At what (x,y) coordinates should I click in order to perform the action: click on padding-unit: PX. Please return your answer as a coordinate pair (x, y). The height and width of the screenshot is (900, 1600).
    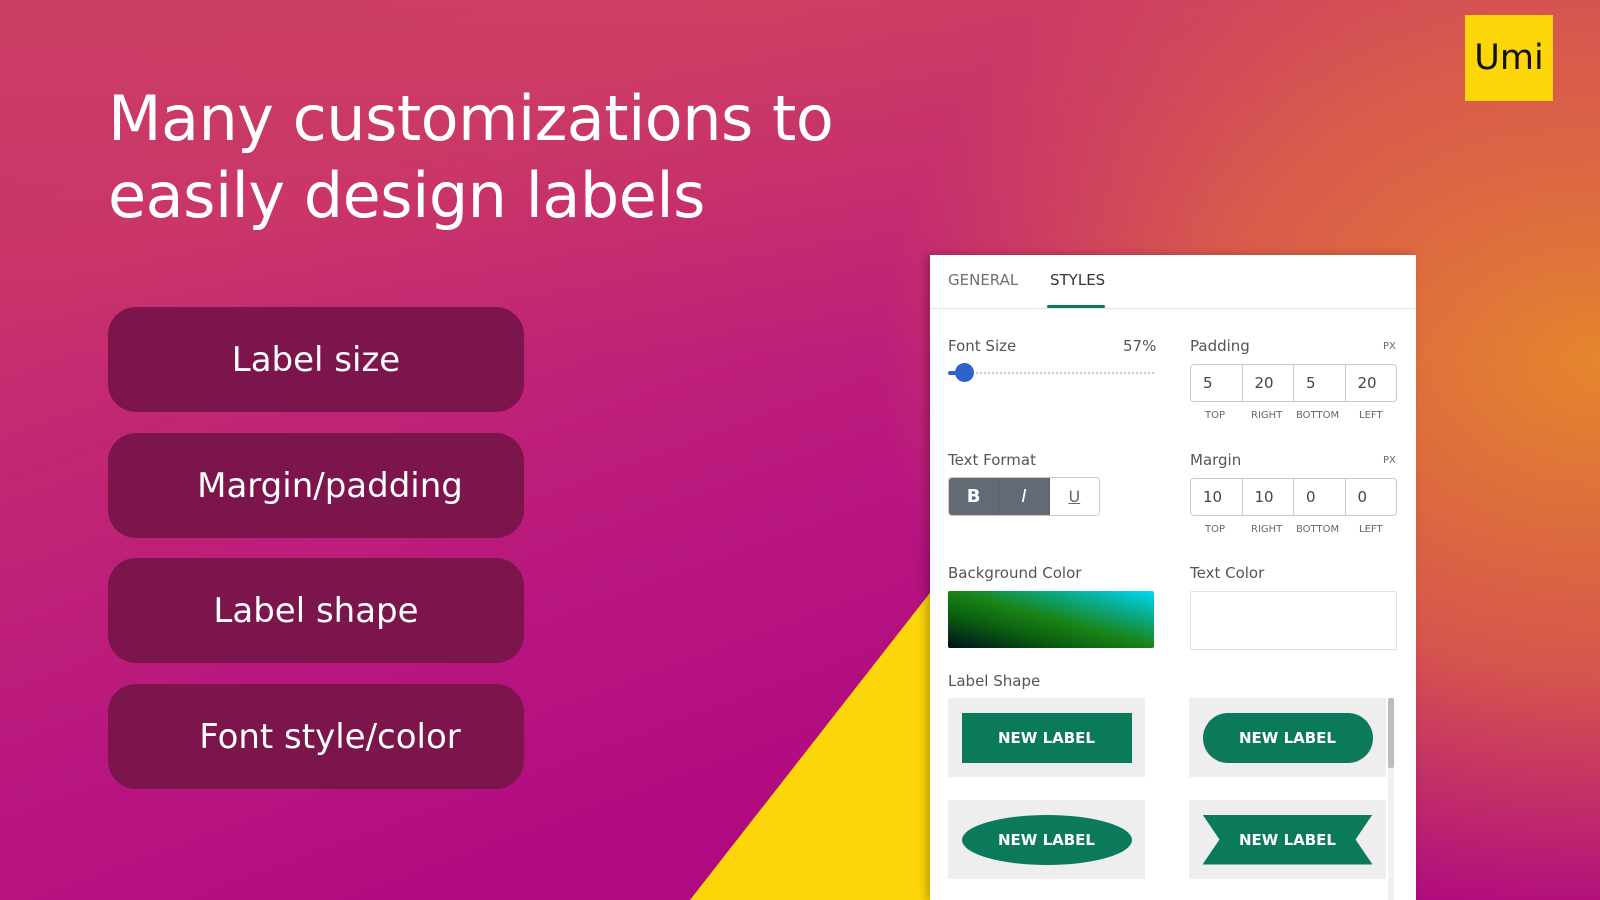
    Looking at the image, I should click on (1389, 346).